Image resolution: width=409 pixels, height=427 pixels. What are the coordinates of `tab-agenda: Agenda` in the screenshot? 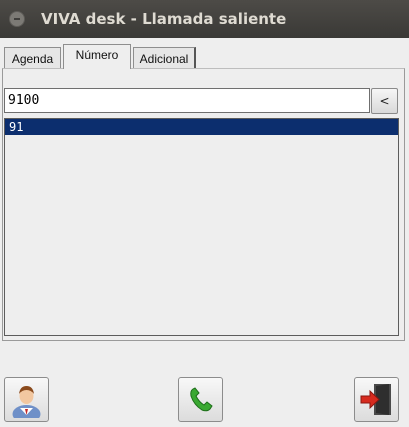 It's located at (32, 57).